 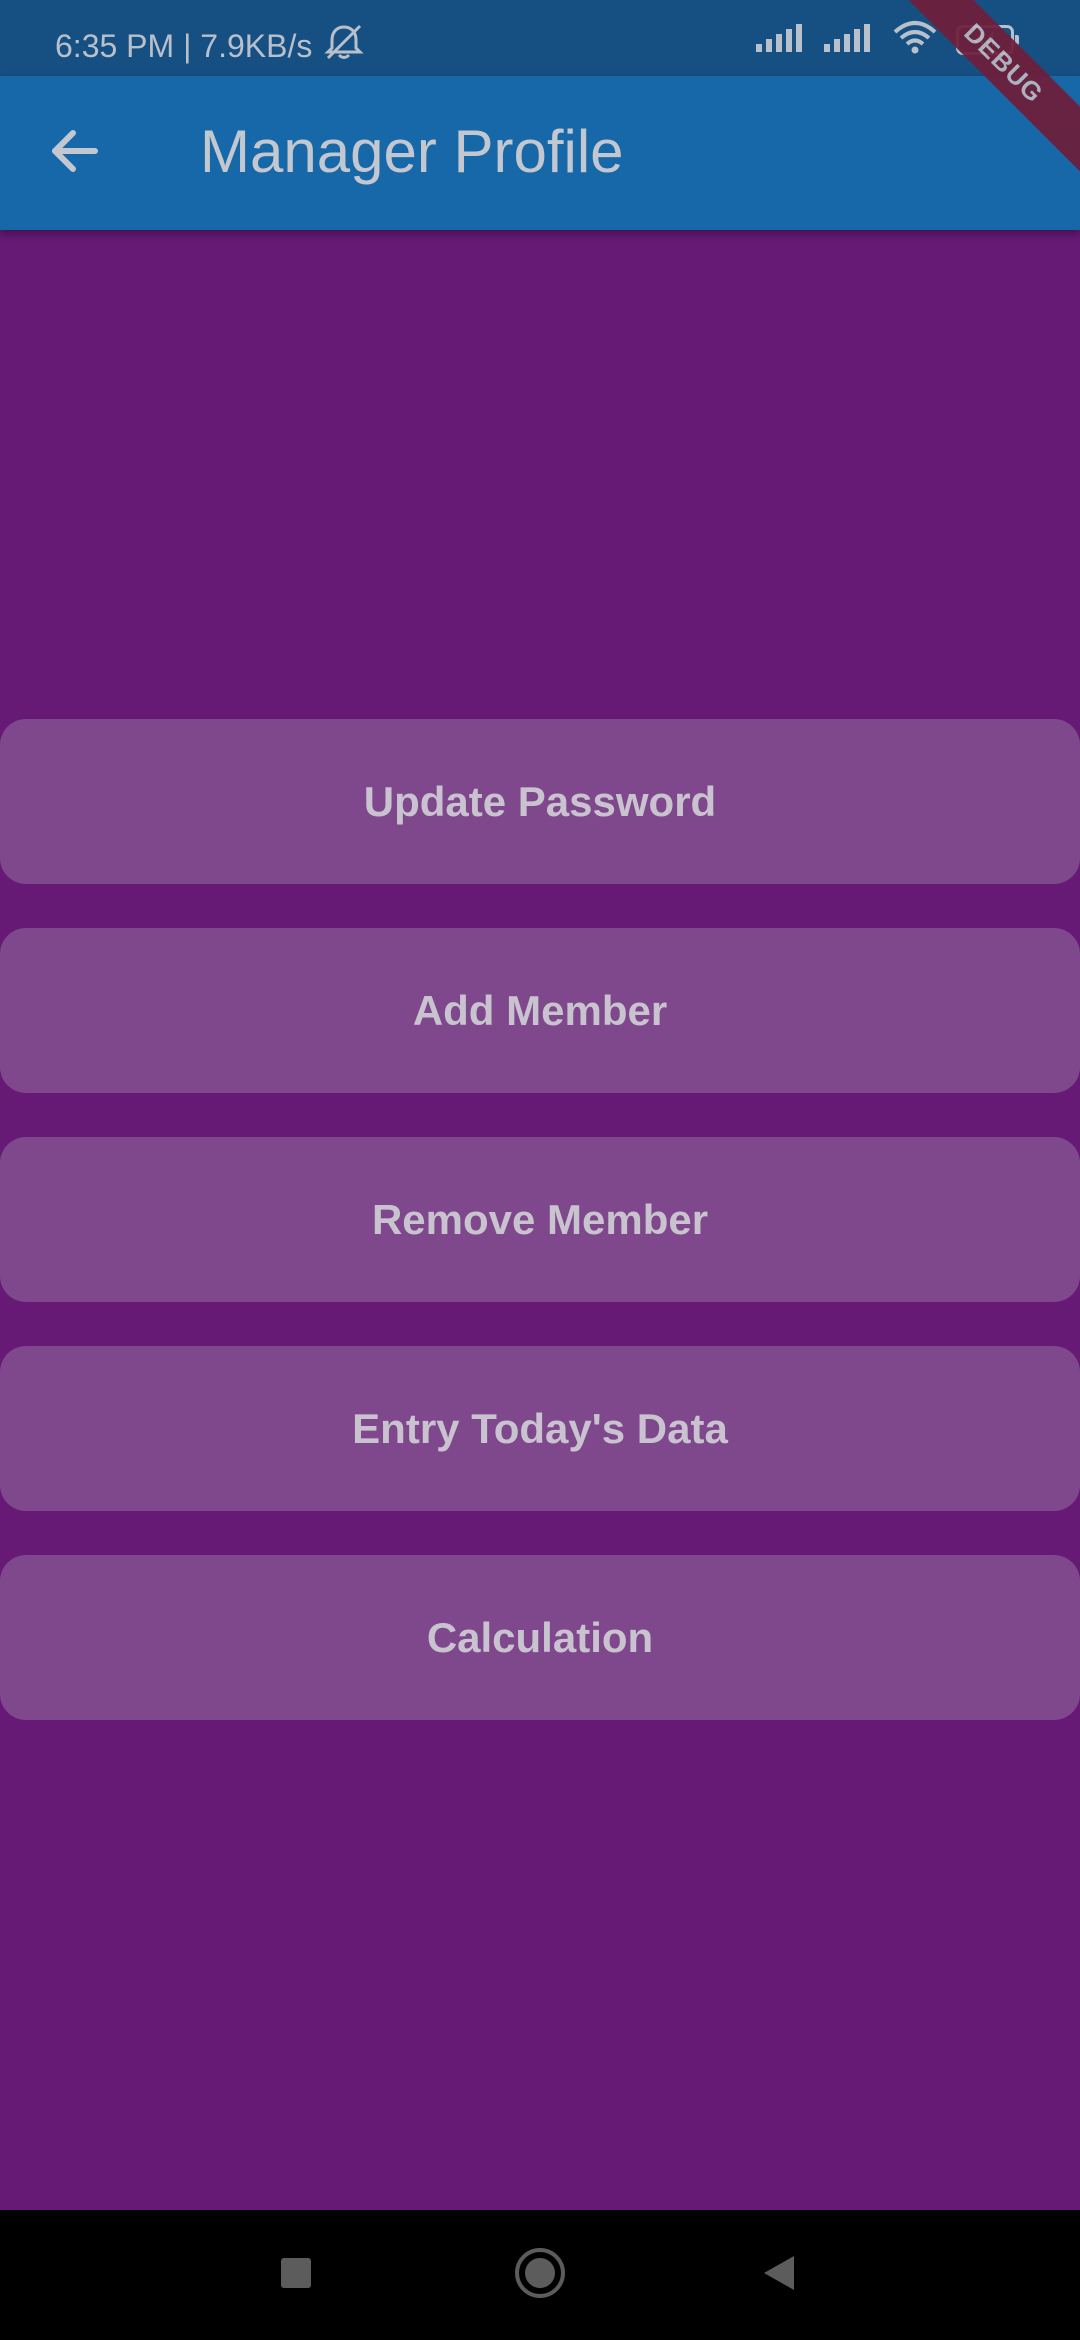 I want to click on recent-apps-icon, so click(x=296, y=2275).